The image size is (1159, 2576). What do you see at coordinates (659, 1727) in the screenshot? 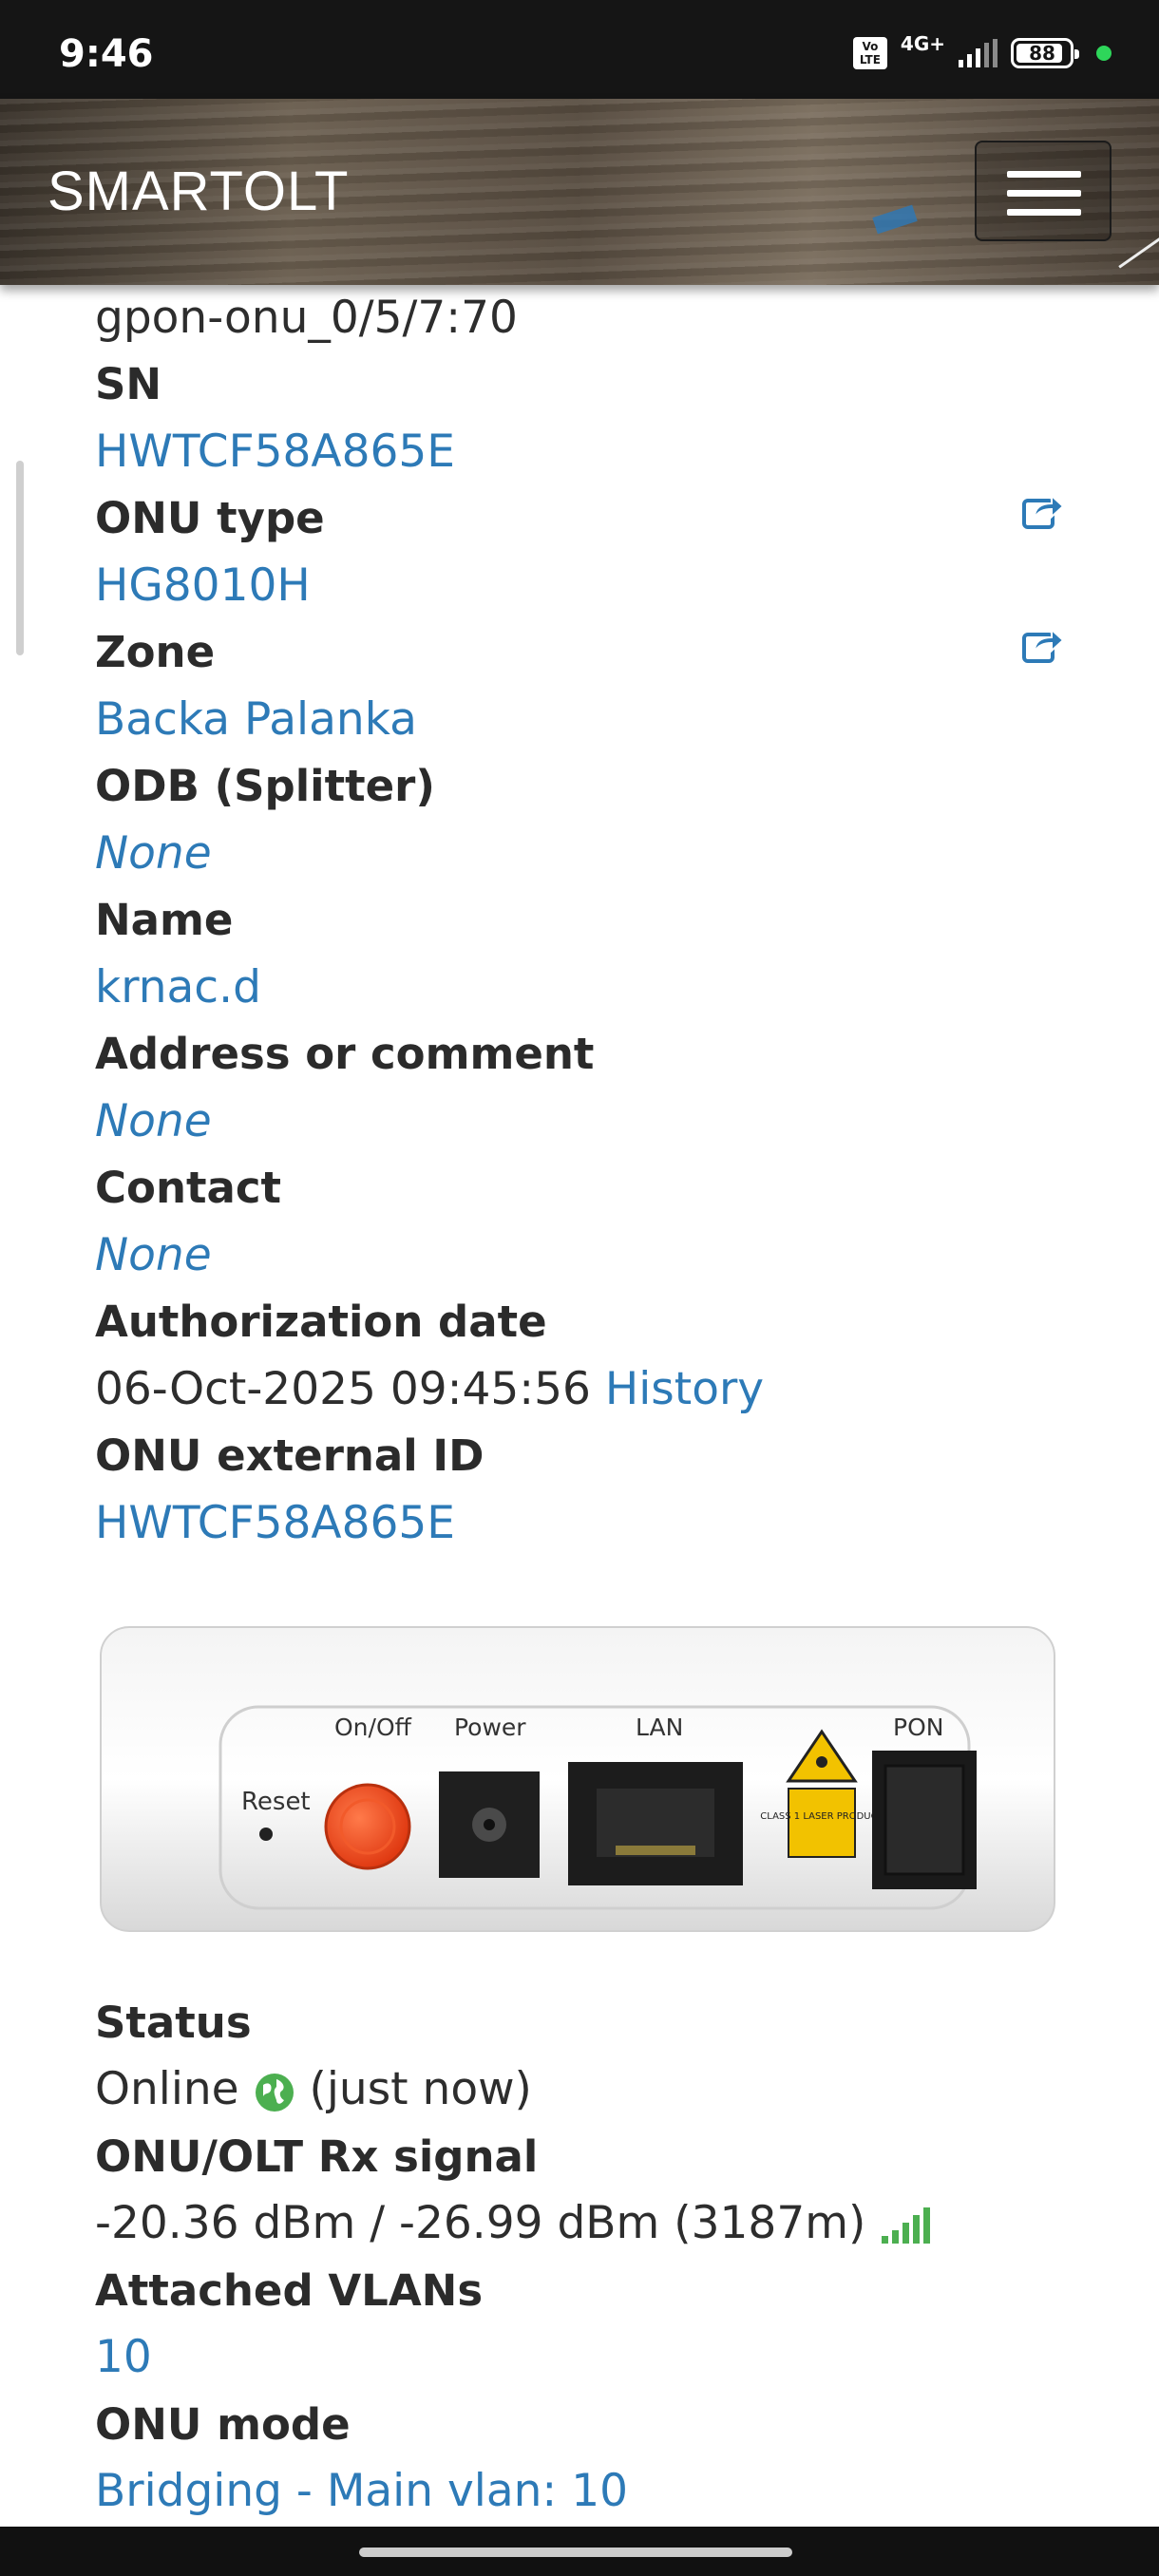
I see `lan-label: LAN` at bounding box center [659, 1727].